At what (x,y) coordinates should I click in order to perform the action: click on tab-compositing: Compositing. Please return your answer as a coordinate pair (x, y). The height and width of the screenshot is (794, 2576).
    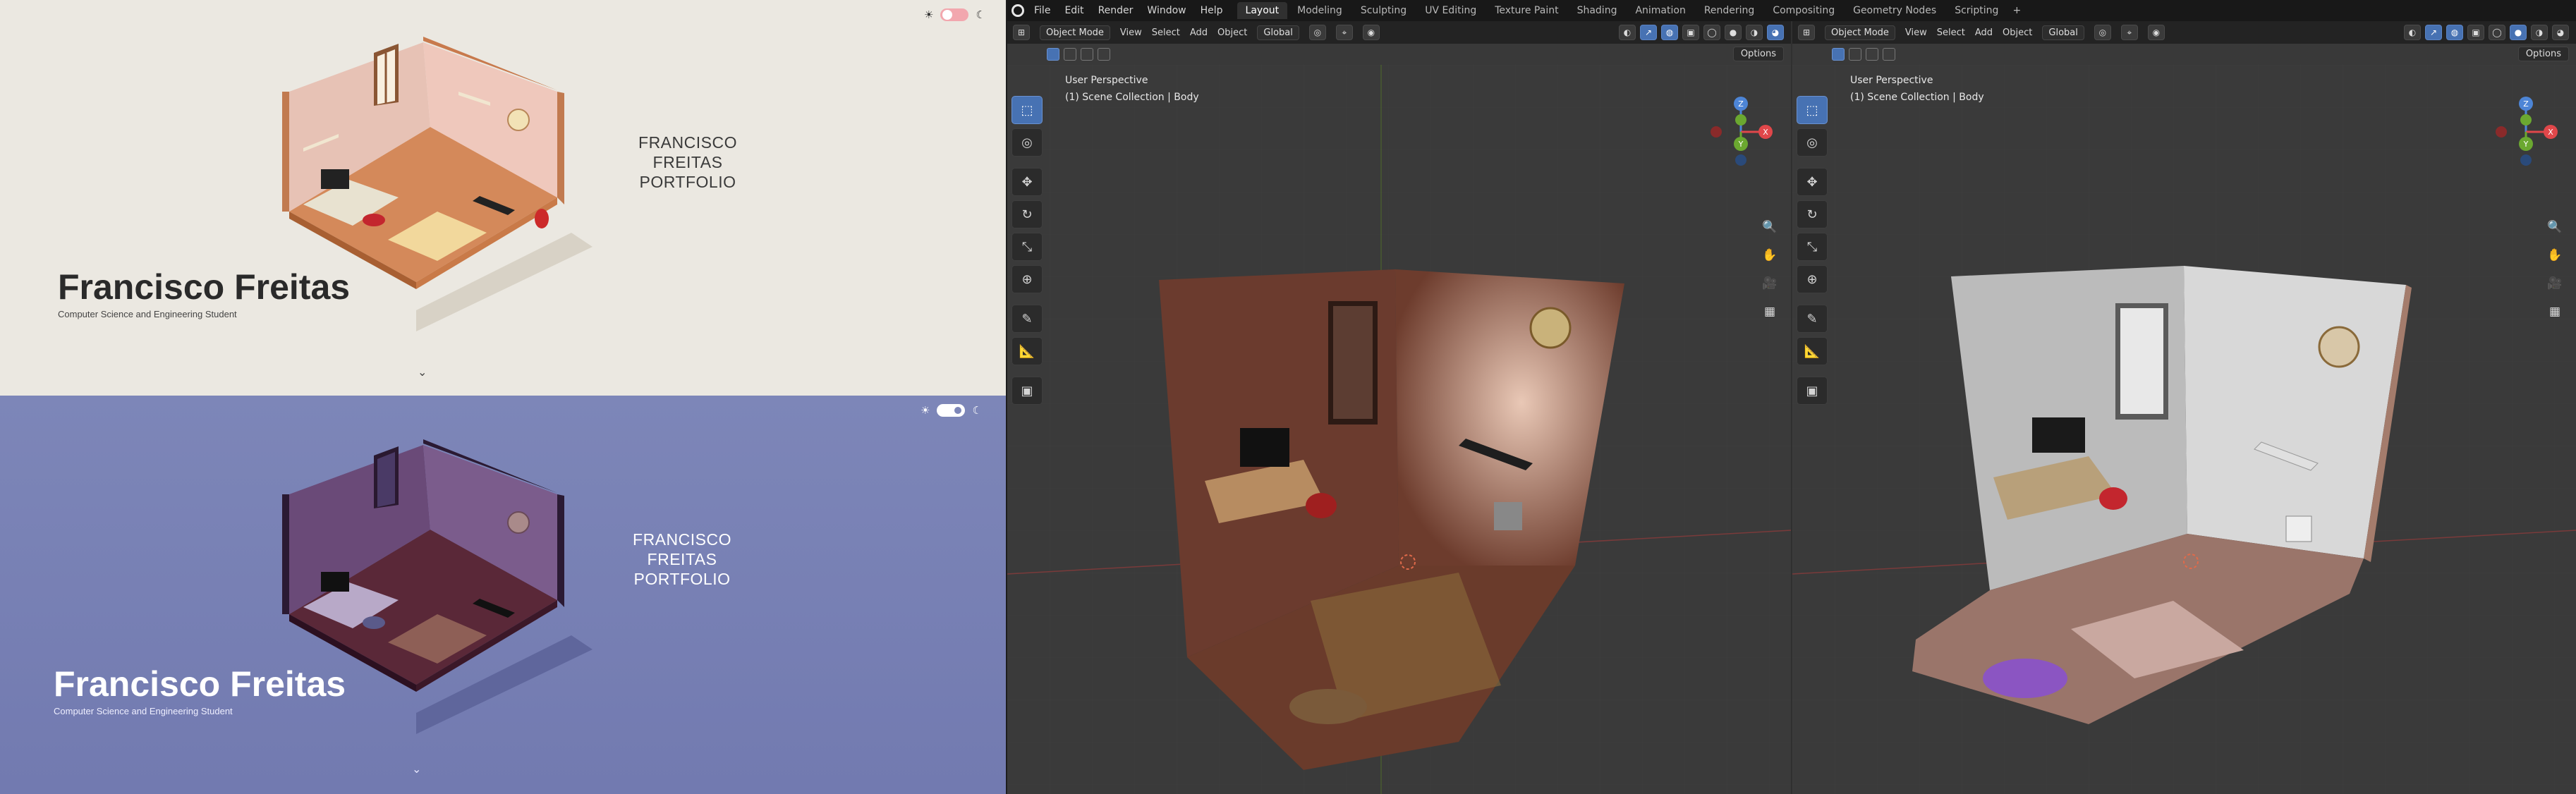
    Looking at the image, I should click on (1803, 10).